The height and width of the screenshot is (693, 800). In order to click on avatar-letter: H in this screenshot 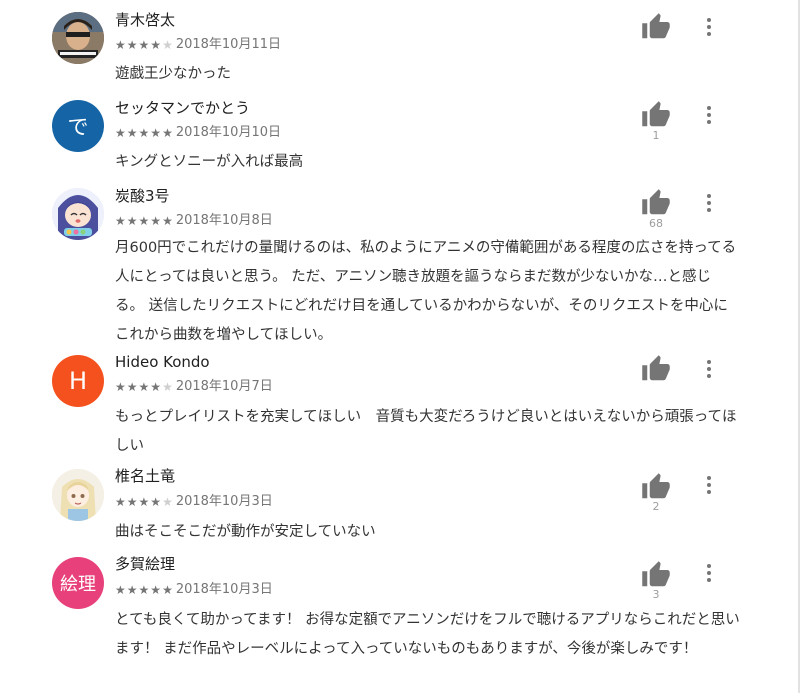, I will do `click(78, 381)`.